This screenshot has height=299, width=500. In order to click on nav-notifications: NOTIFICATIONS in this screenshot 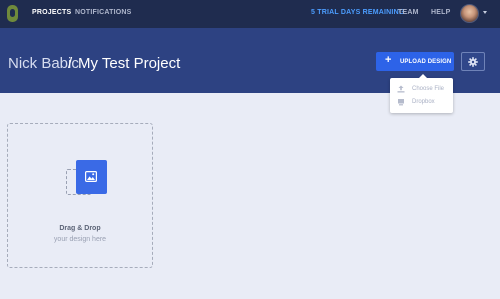, I will do `click(103, 12)`.